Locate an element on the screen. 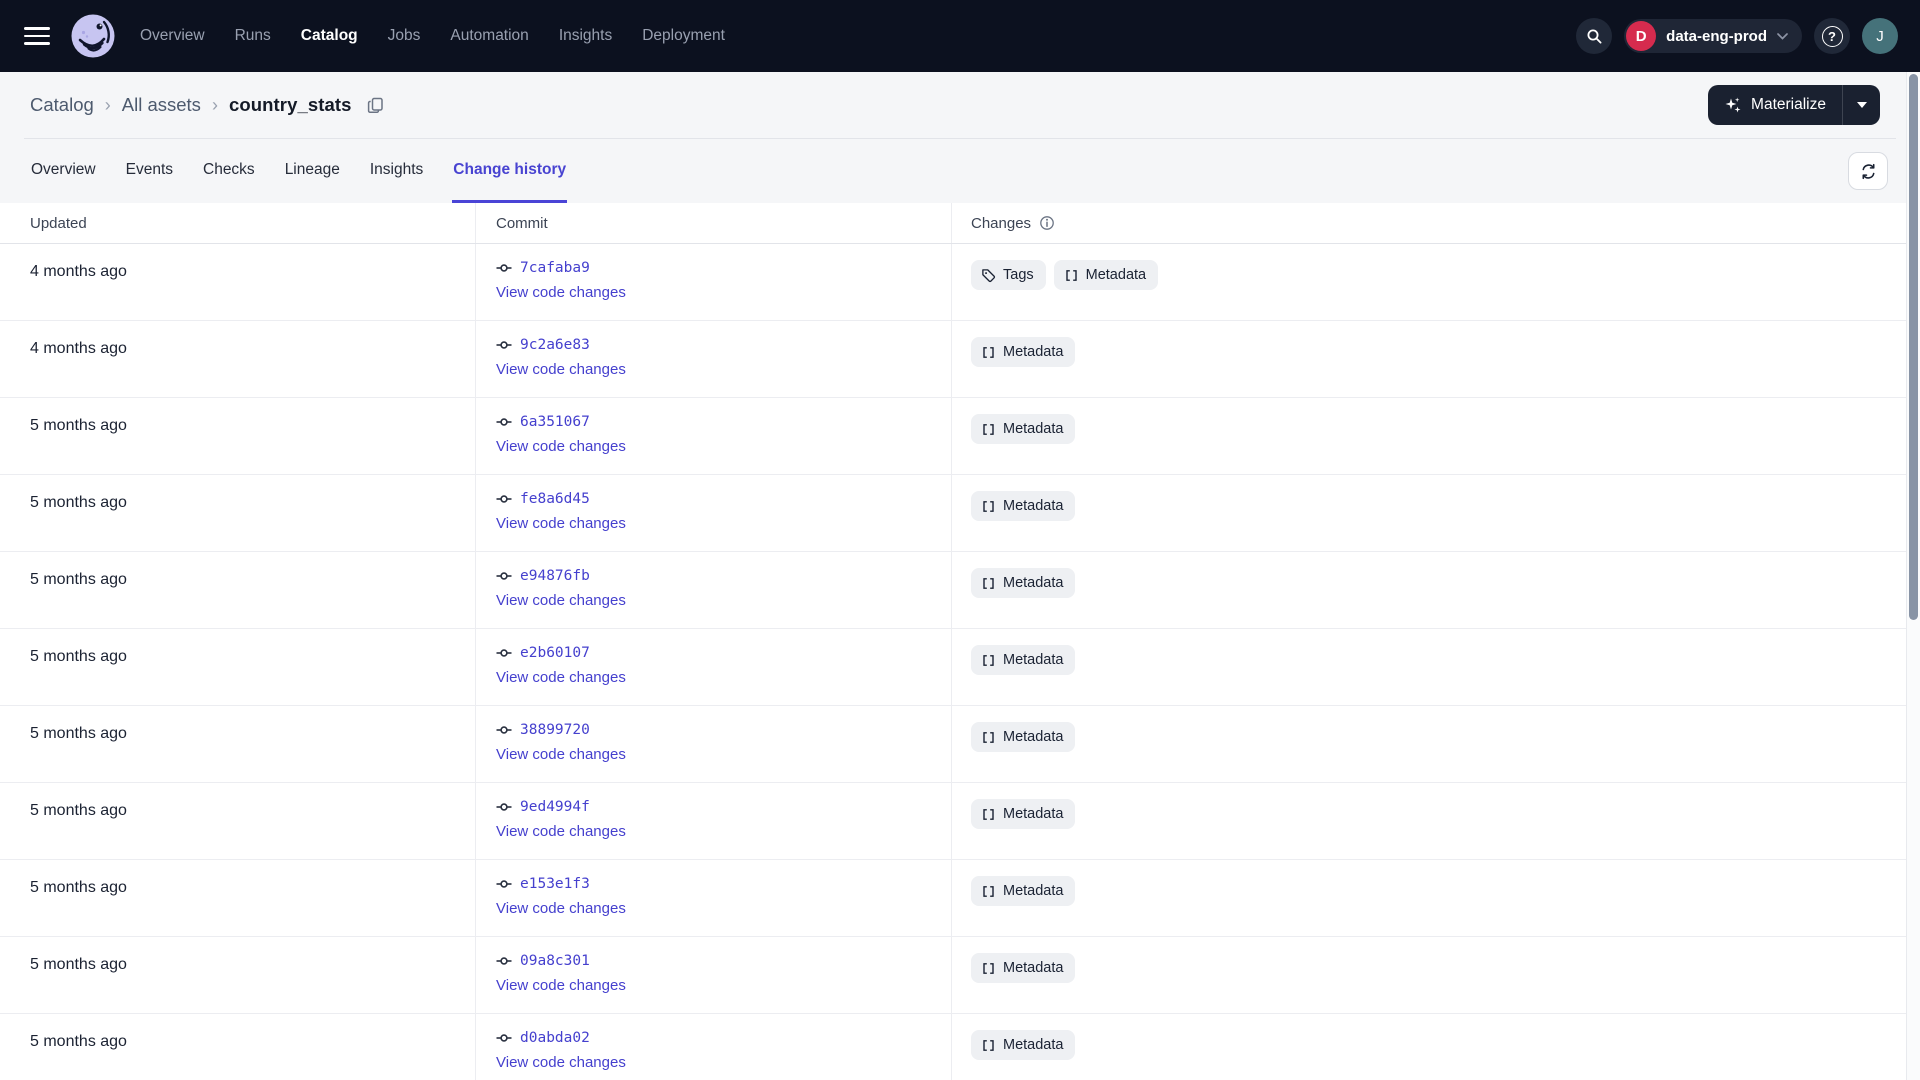  nav-item-catalog: Catalog is located at coordinates (329, 36).